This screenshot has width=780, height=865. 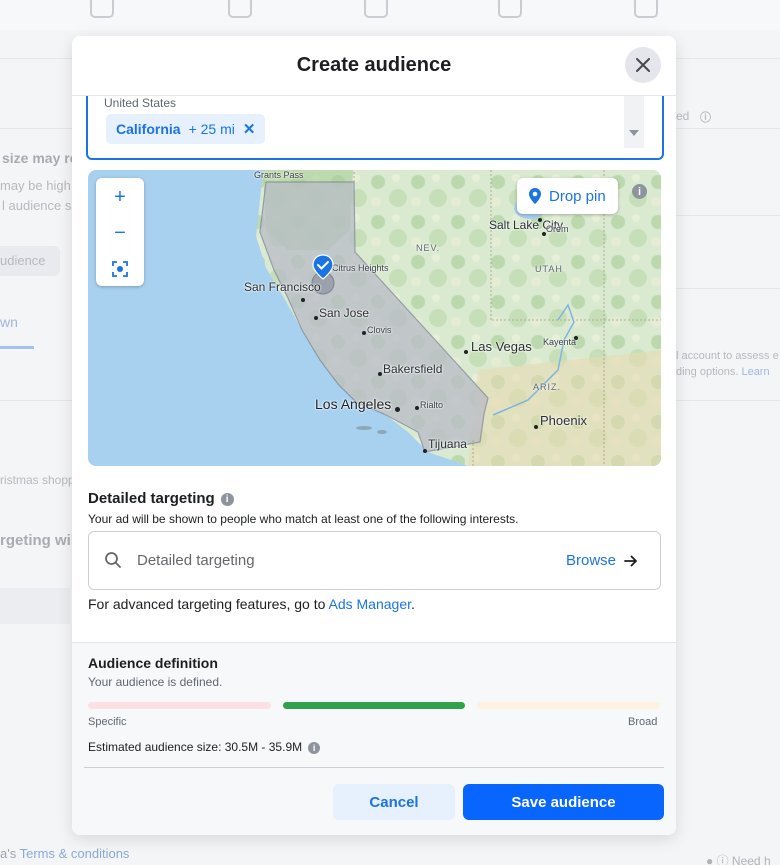 What do you see at coordinates (379, 330) in the screenshot?
I see `map-label-clovis: Clovis` at bounding box center [379, 330].